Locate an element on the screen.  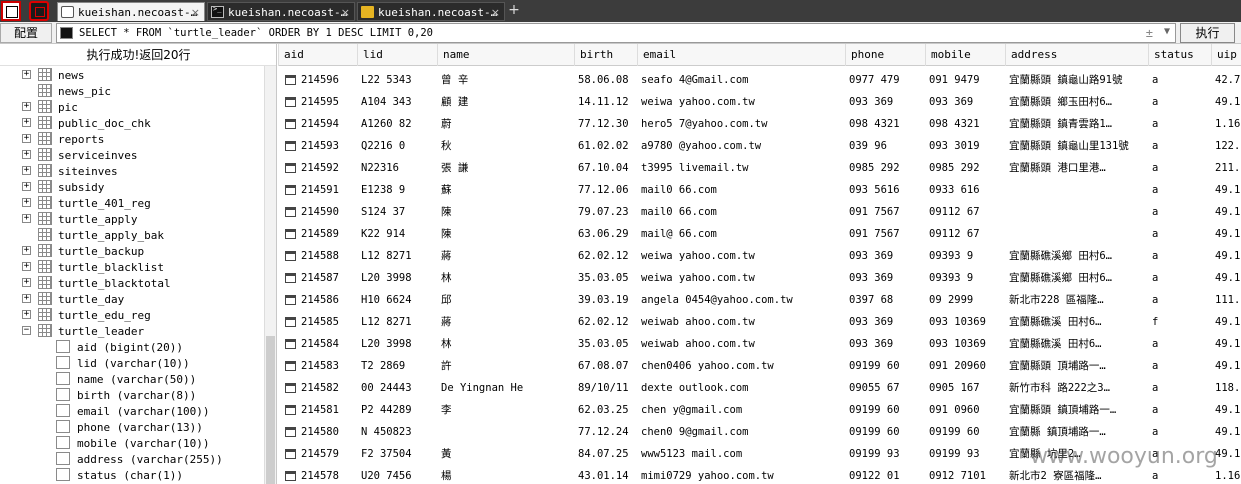
cell-phone: 09055 67 is located at coordinates (886, 388).